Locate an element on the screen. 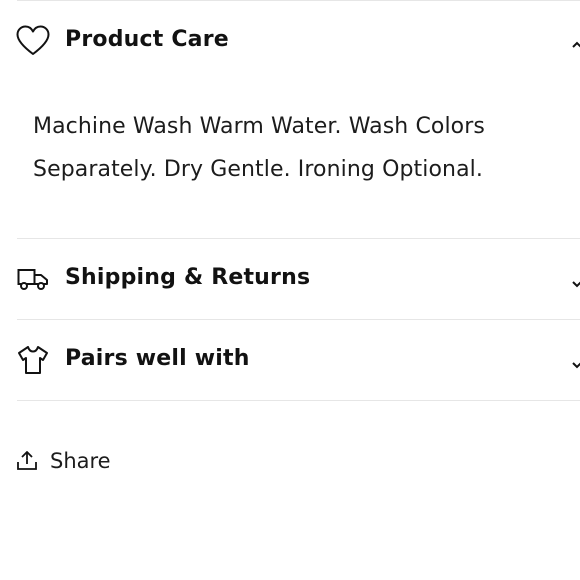 This screenshot has height=580, width=580. accordion-product-care-title: Product Care is located at coordinates (147, 39).